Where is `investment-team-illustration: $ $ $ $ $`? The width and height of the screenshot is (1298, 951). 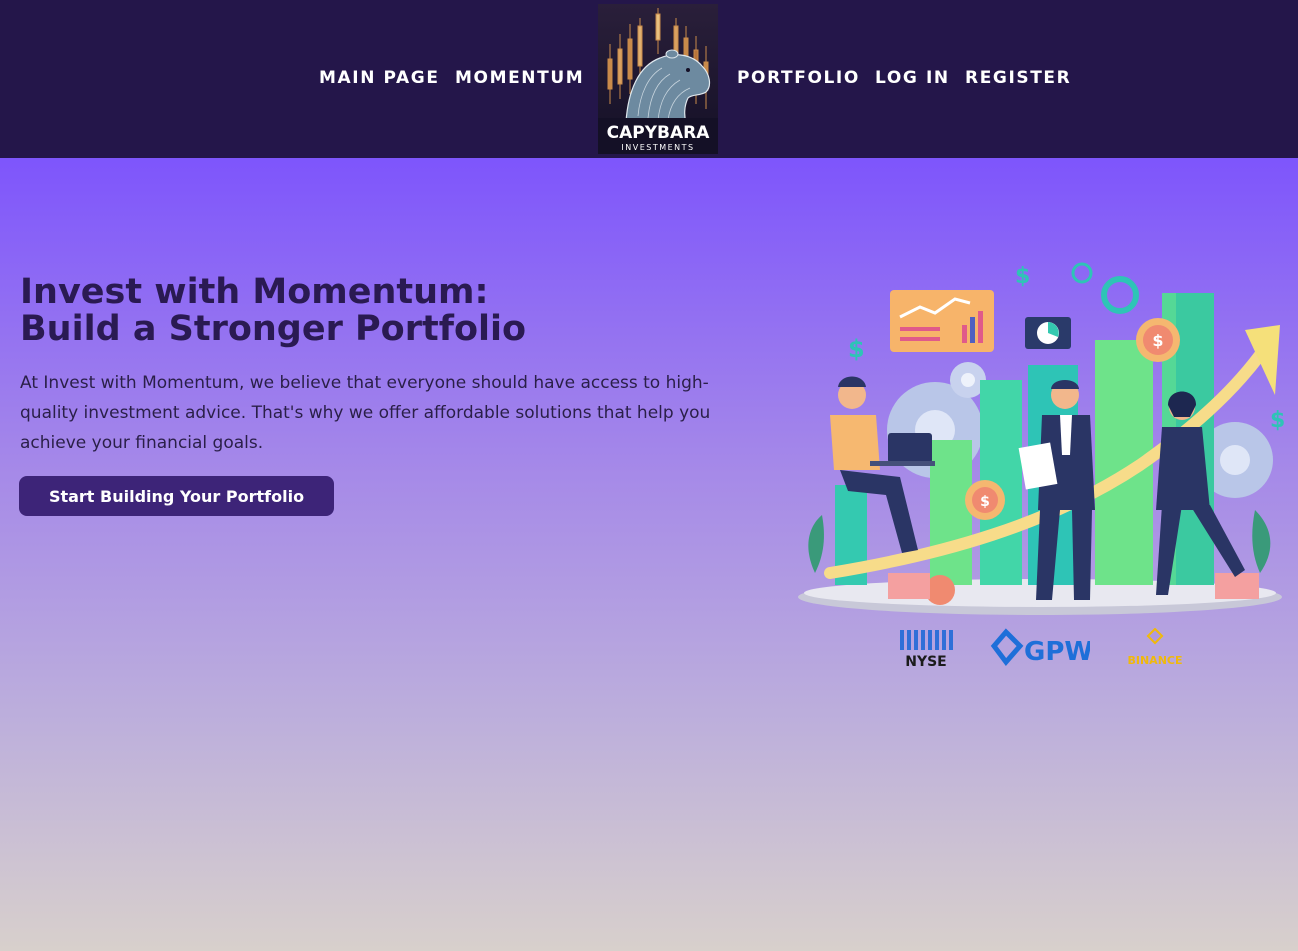
investment-team-illustration: $ $ $ $ $ is located at coordinates (1041, 438).